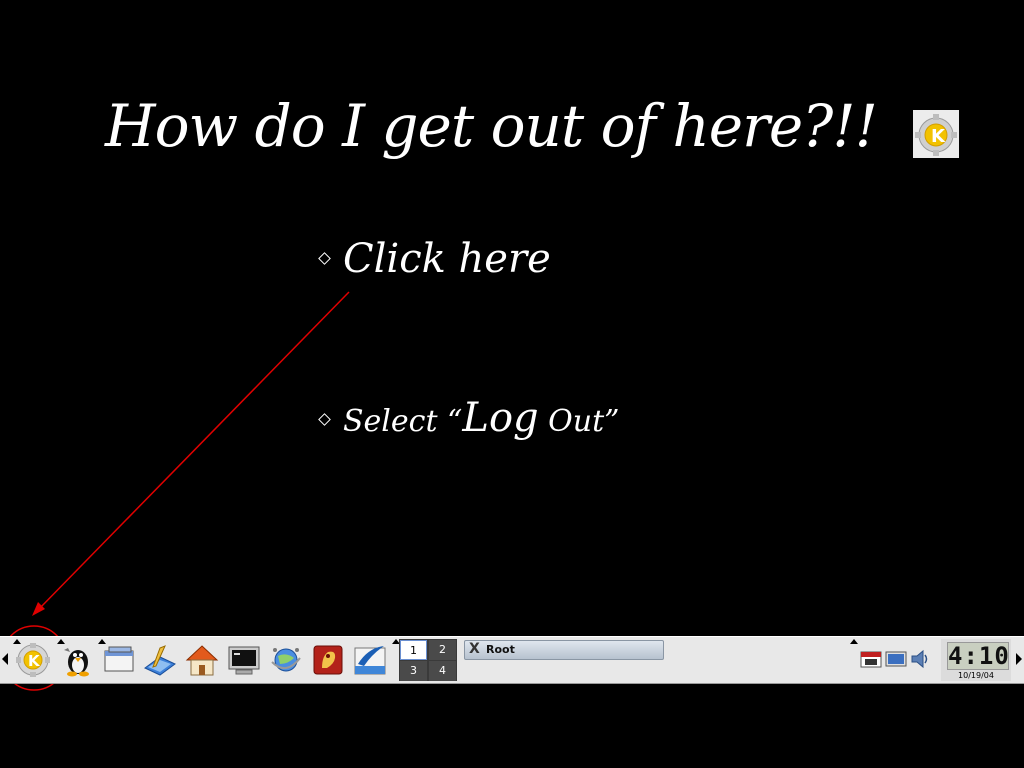 The width and height of the screenshot is (1024, 768). I want to click on pager-desktop-2: 2, so click(442, 650).